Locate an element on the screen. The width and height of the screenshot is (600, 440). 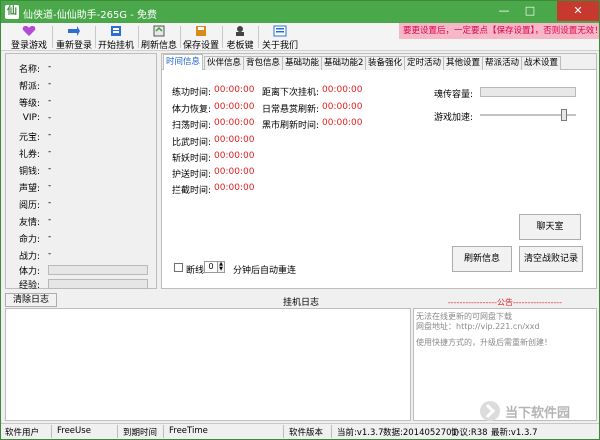
tab-basic2: 基础功能2 is located at coordinates (344, 63).